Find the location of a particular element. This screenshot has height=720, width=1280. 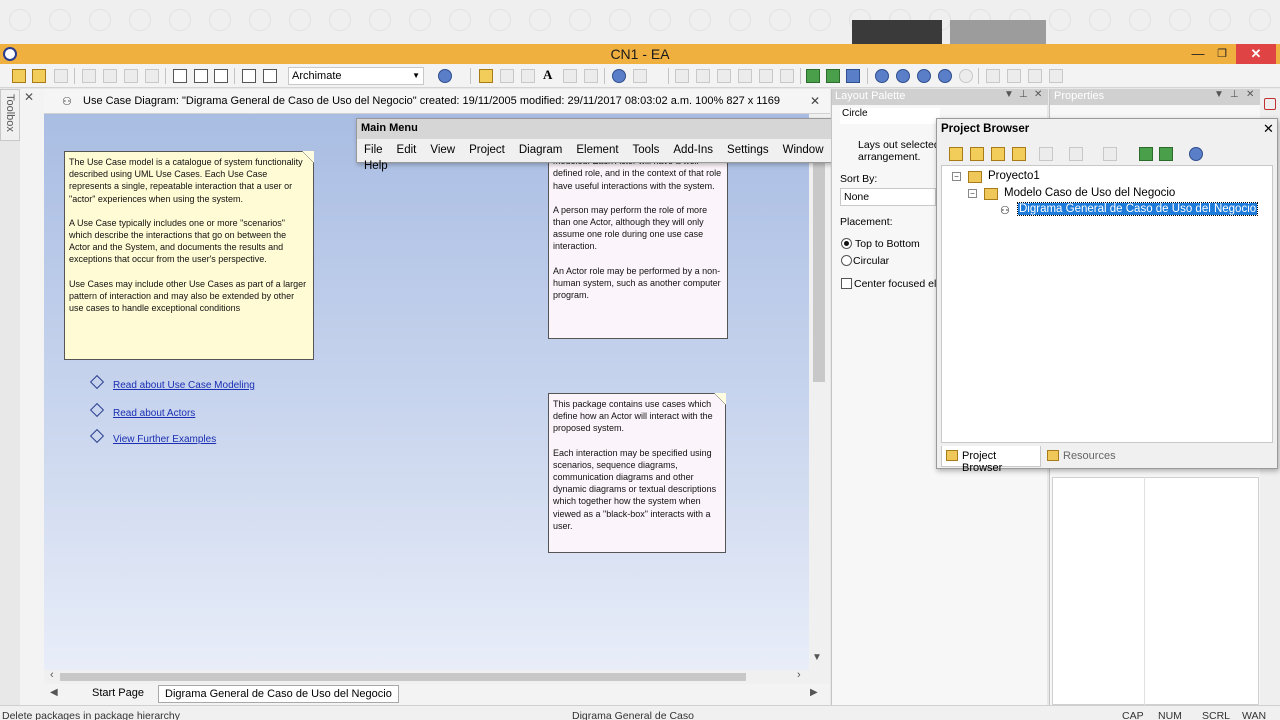

close-diagram-button: ✕ is located at coordinates (815, 101).